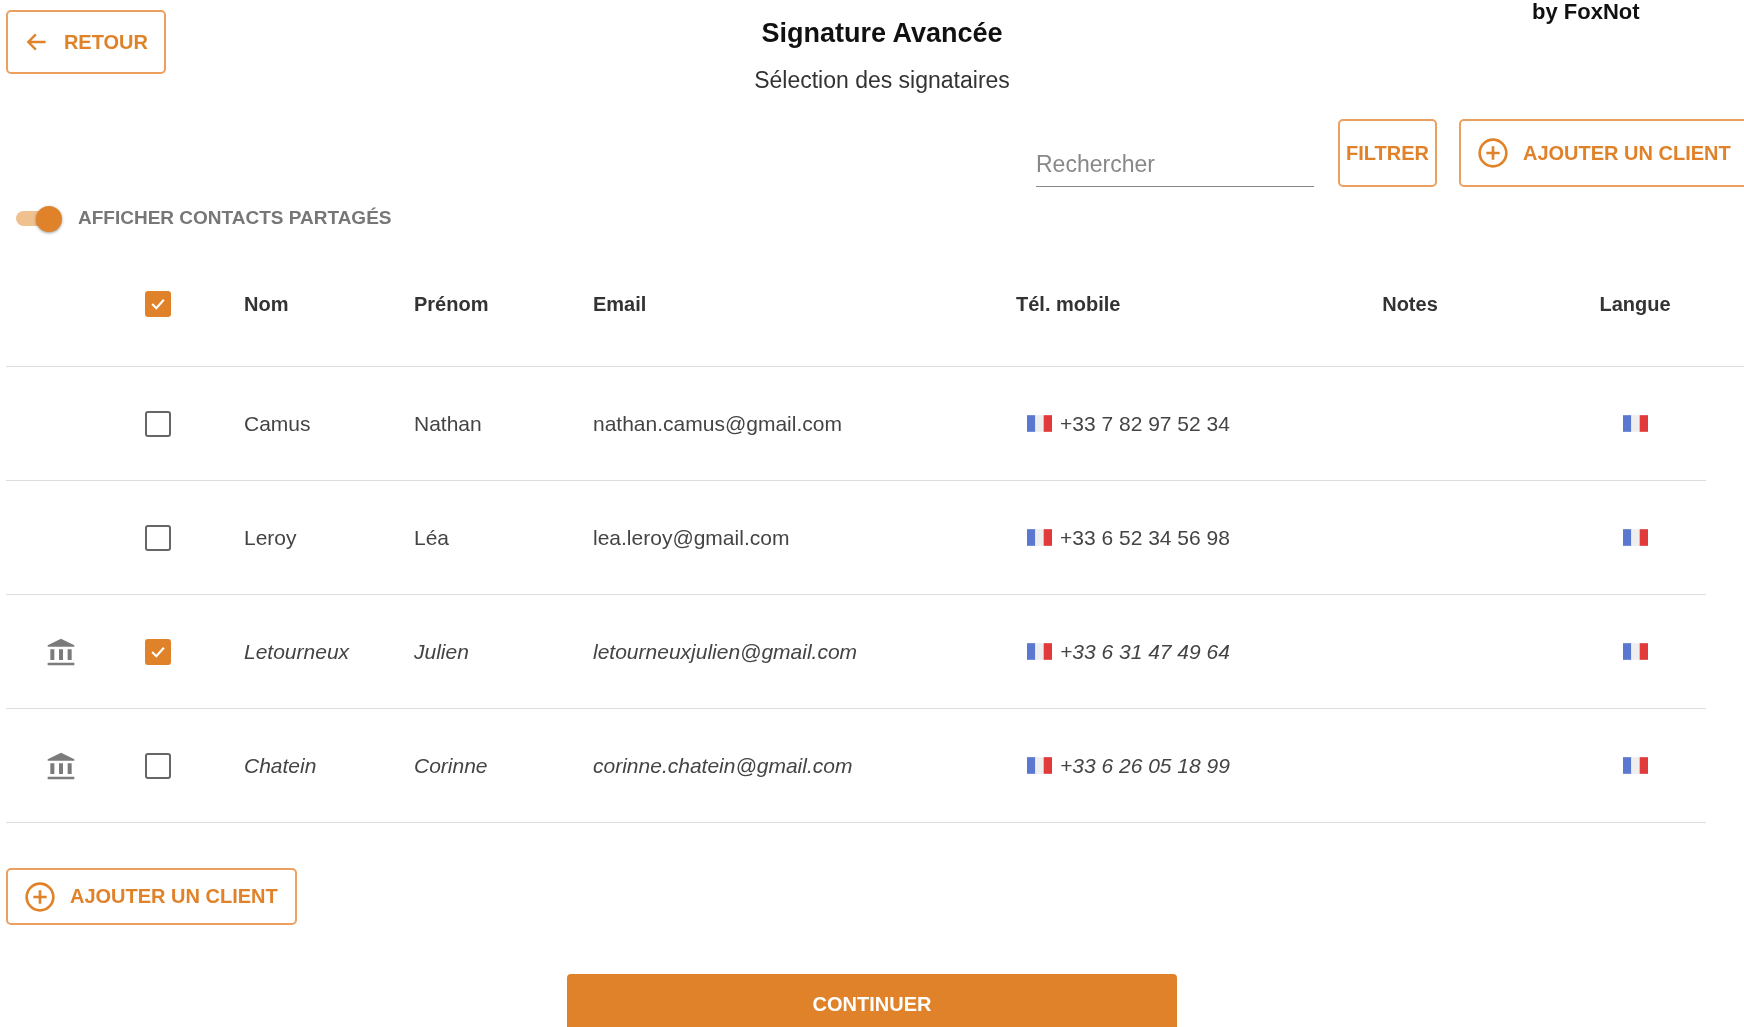 Image resolution: width=1744 pixels, height=1027 pixels. Describe the element at coordinates (717, 423) in the screenshot. I see `table-cell: nathan.camus@gmail.com` at that location.